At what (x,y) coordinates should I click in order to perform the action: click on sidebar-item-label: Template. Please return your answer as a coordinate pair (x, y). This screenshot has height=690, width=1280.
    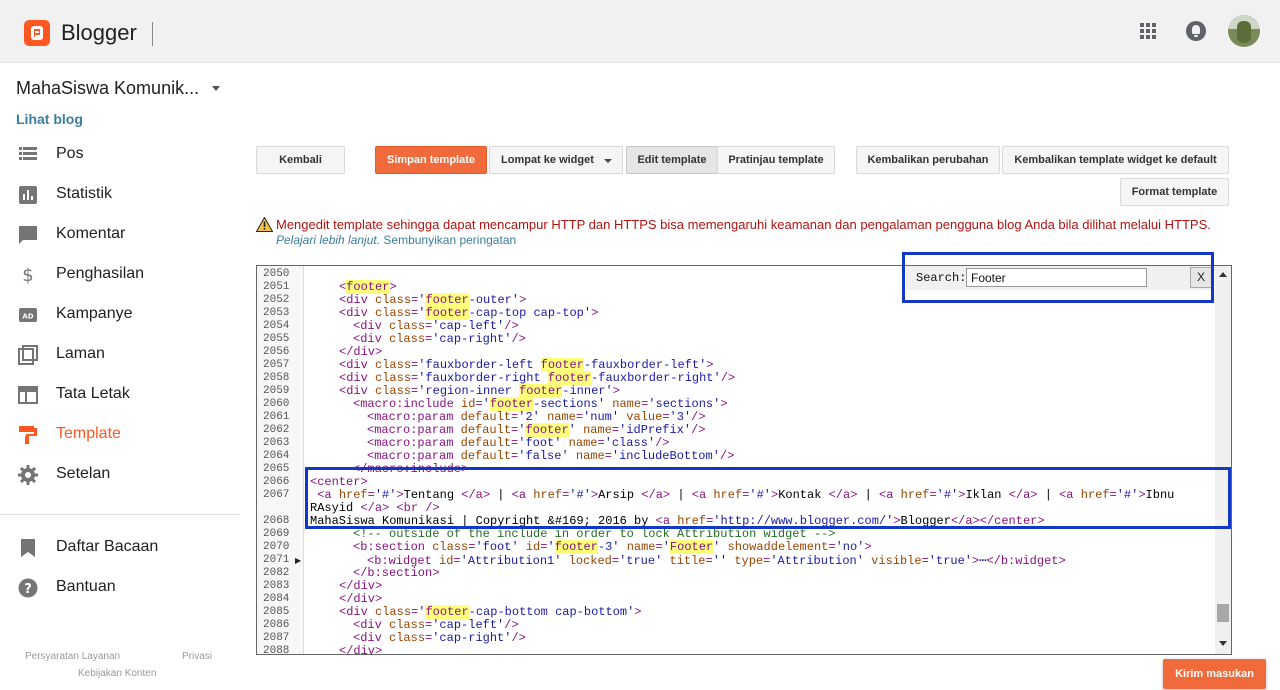
    Looking at the image, I should click on (88, 433).